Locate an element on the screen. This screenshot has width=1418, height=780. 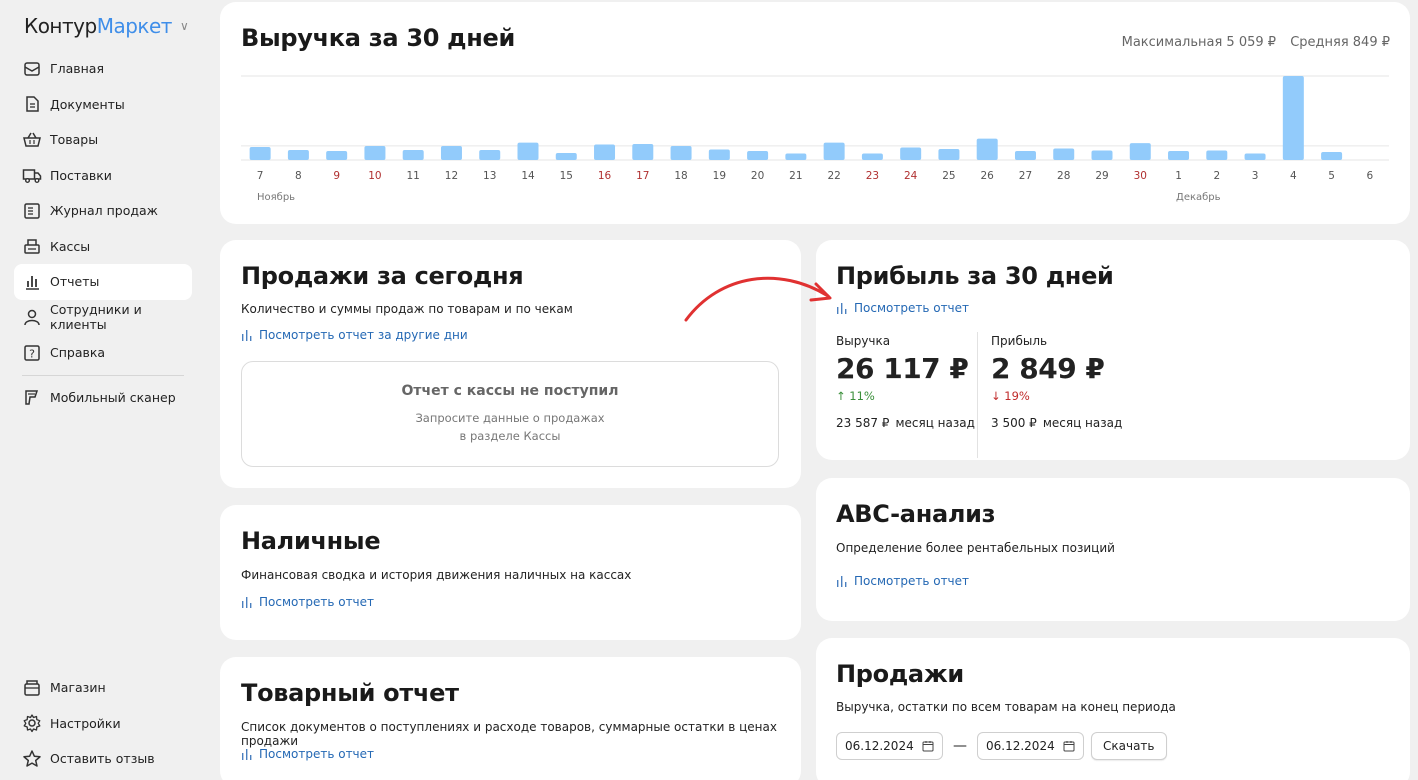
abc-report-link-label: Посмотреть отчет is located at coordinates (912, 581).